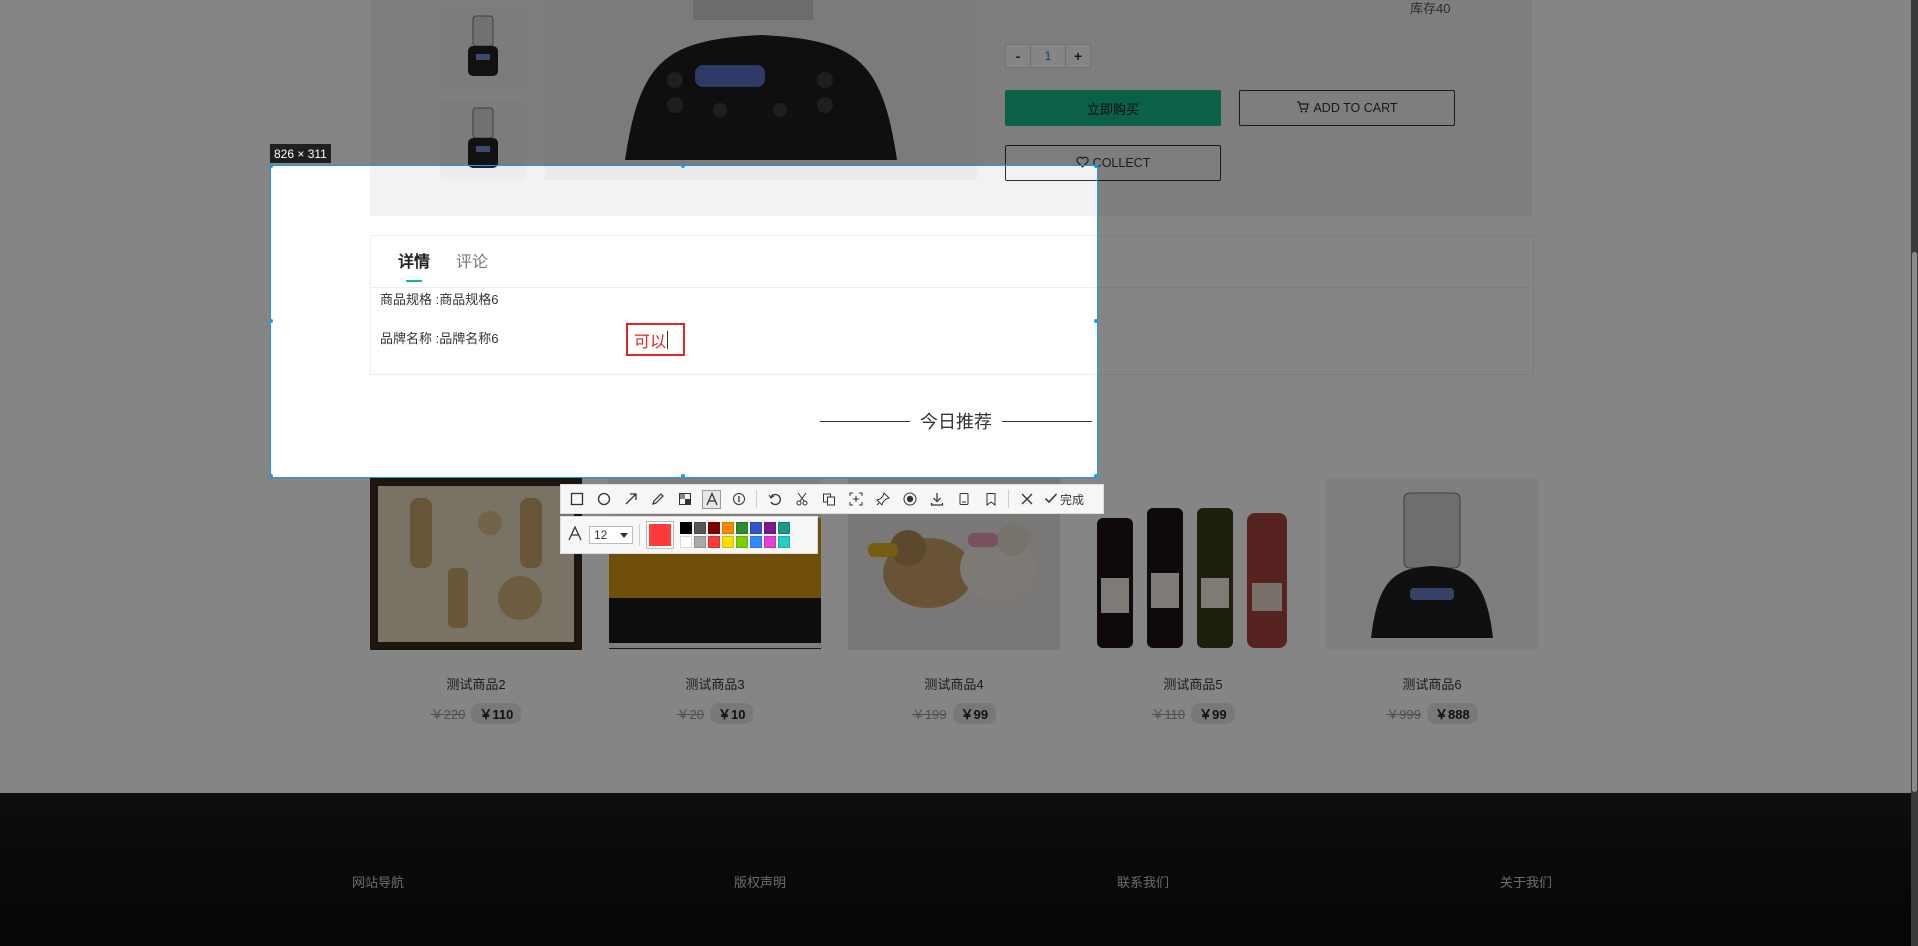 Image resolution: width=1918 pixels, height=946 pixels. Describe the element at coordinates (1526, 881) in the screenshot. I see `footer-link-about: 关于我们` at that location.